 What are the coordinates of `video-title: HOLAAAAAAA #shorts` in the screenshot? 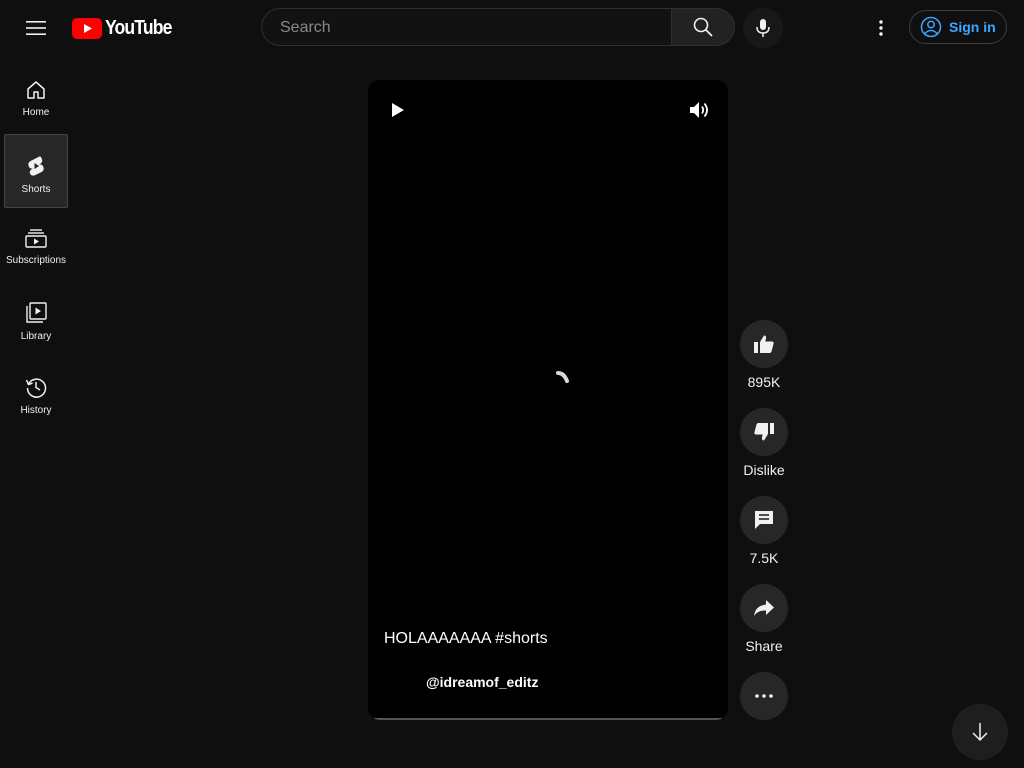 It's located at (466, 639).